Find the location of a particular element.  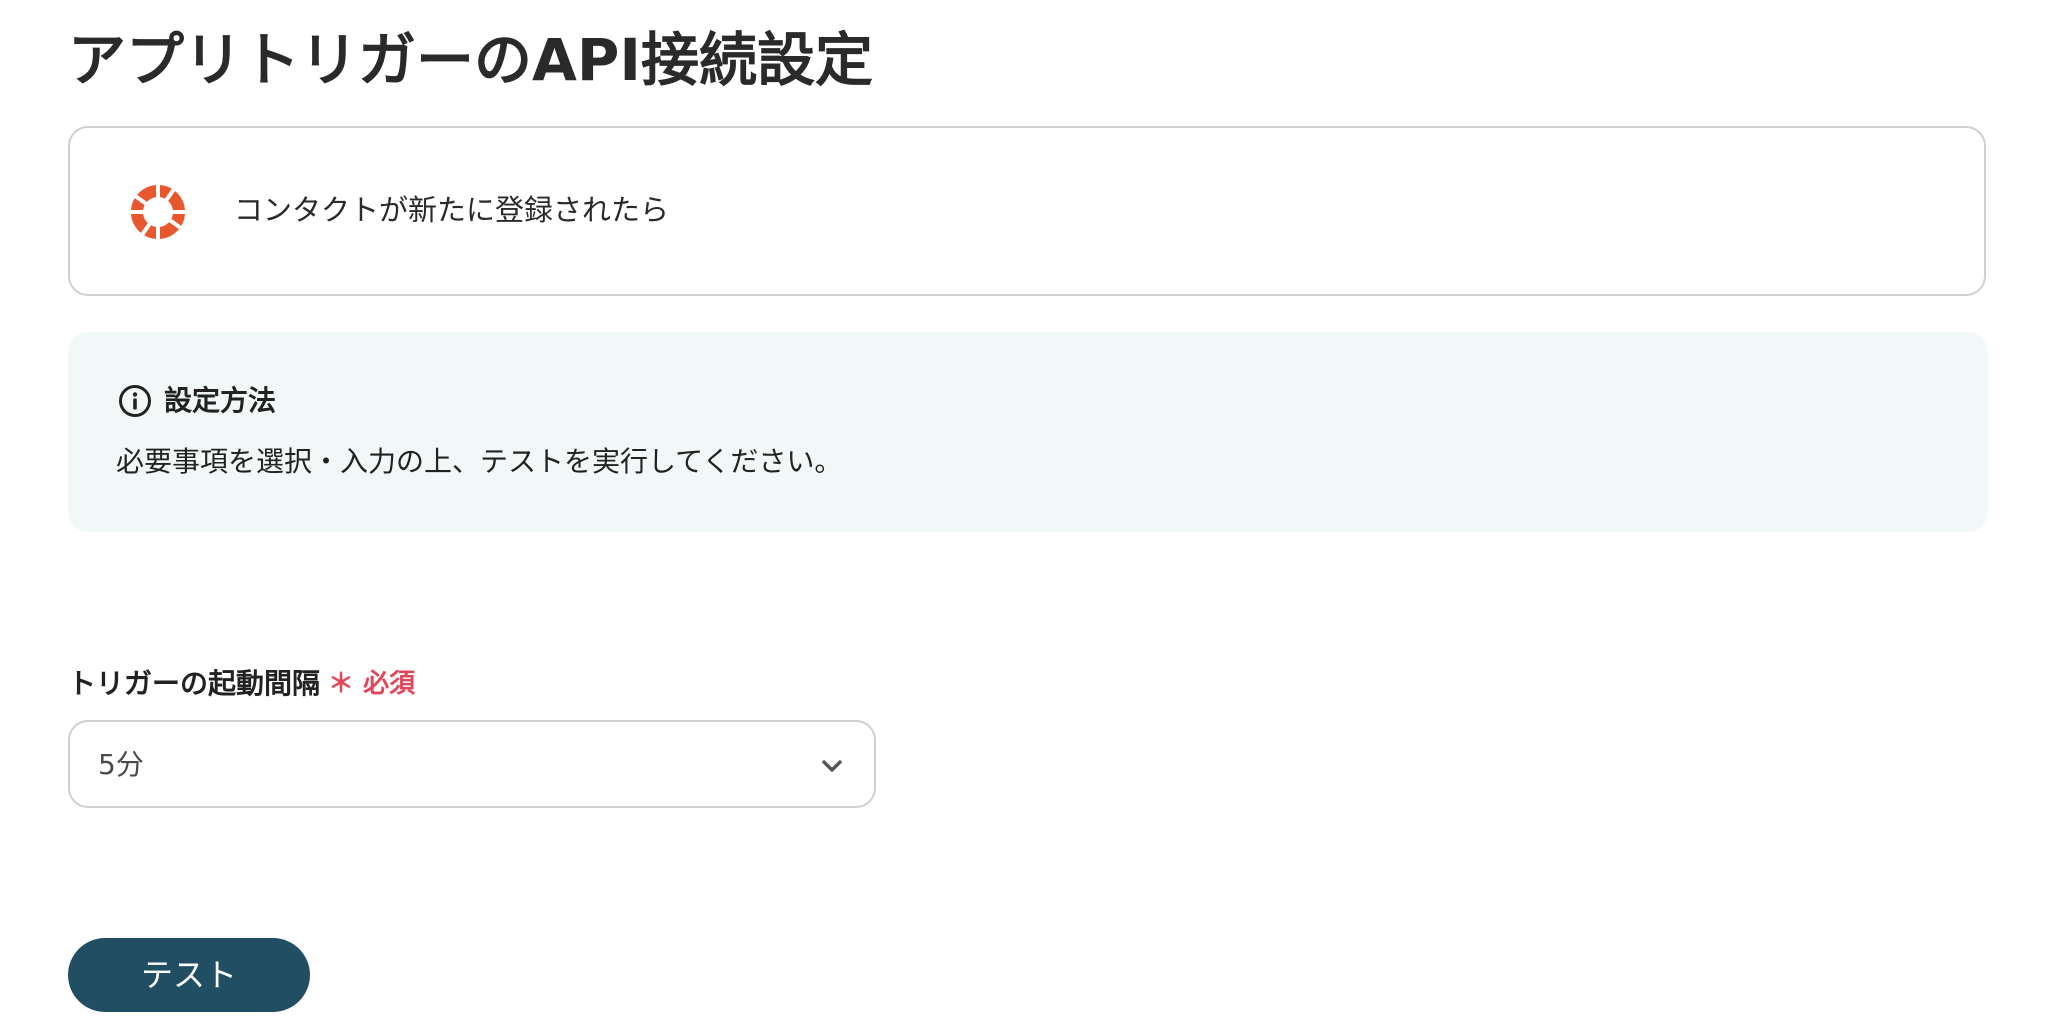

info-circle-icon is located at coordinates (135, 401).